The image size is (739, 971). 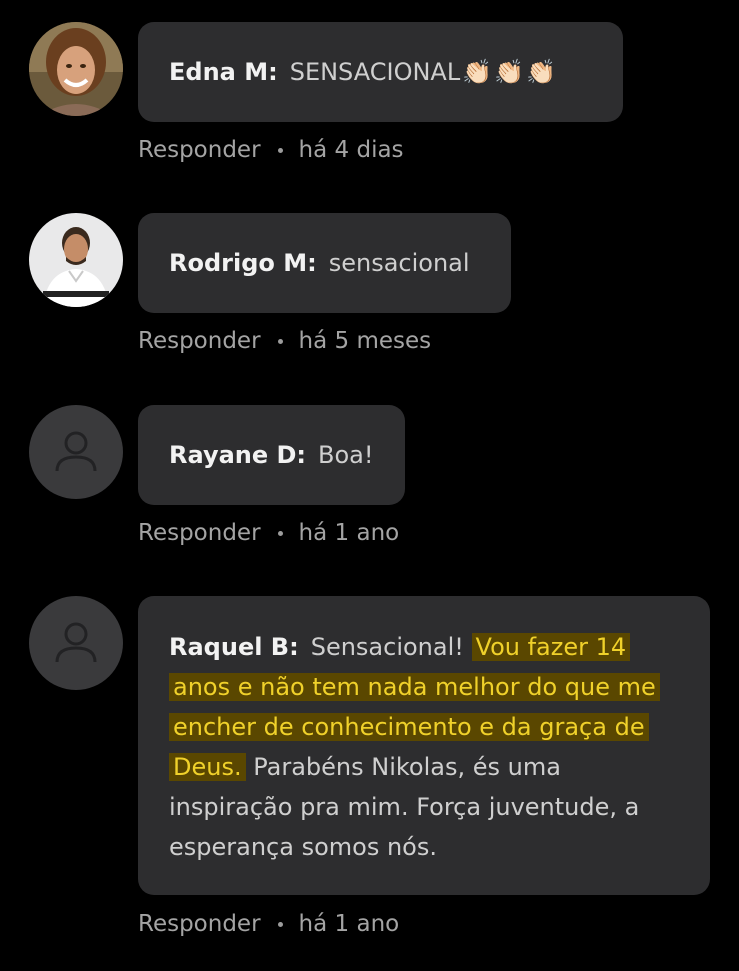 What do you see at coordinates (387, 647) in the screenshot?
I see `comment-text: Sensacional!` at bounding box center [387, 647].